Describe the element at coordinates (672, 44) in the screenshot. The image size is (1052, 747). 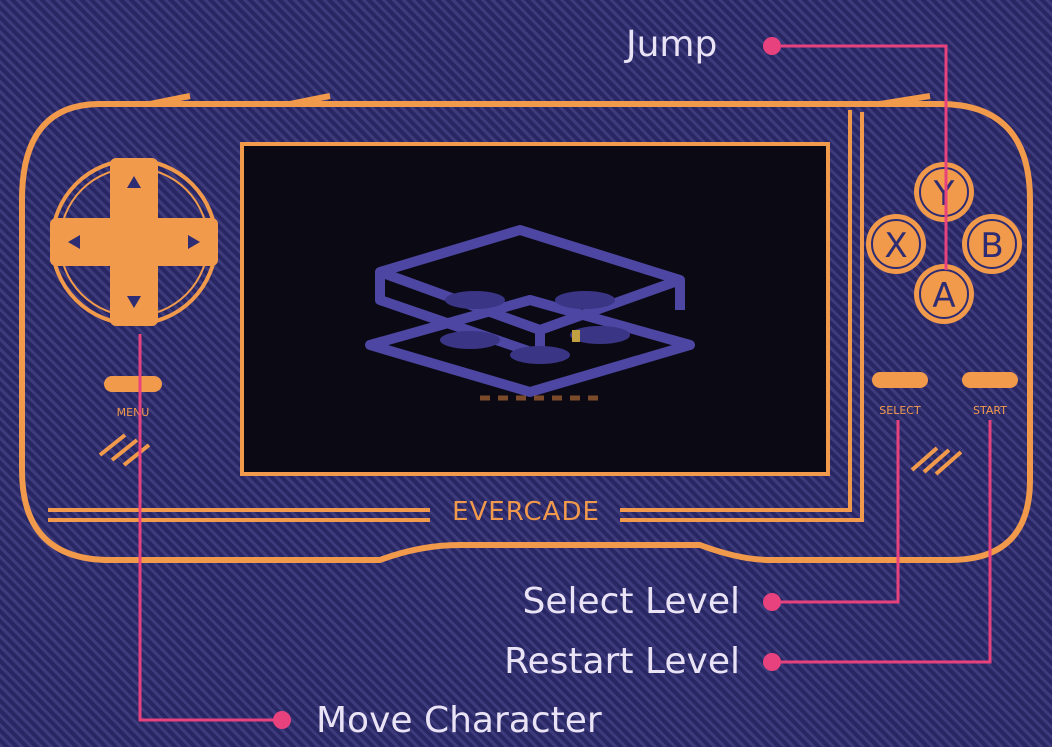
I see `jump-callout: Jump` at that location.